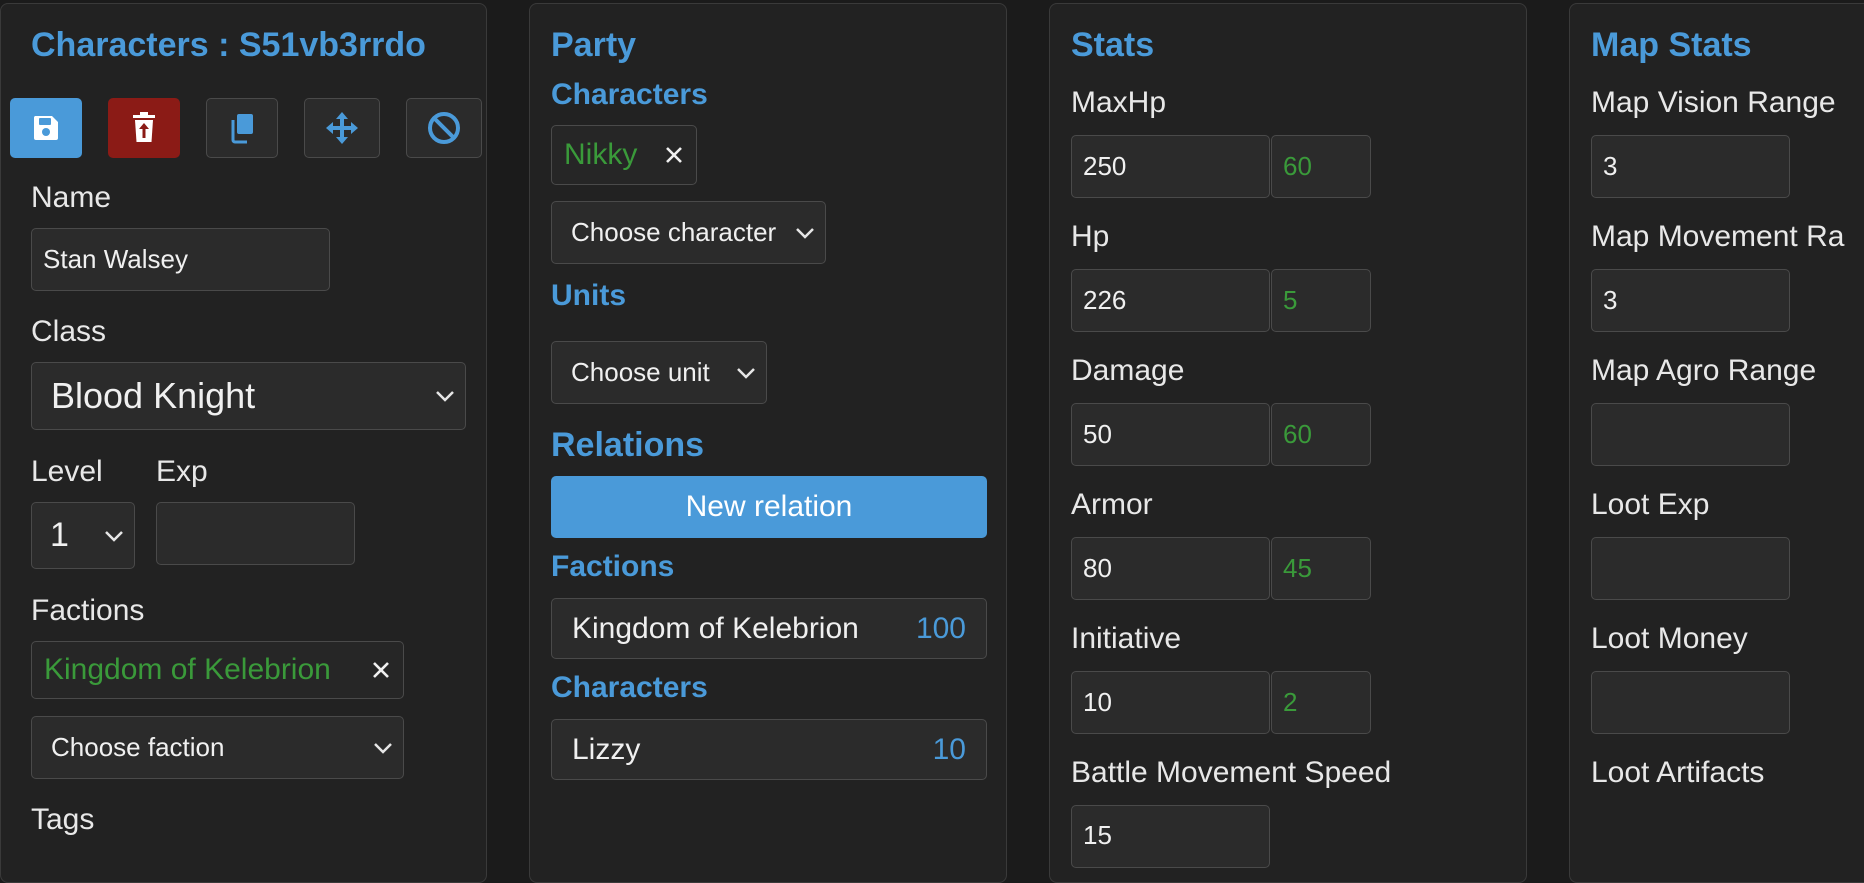 The height and width of the screenshot is (883, 1864). Describe the element at coordinates (1170, 836) in the screenshot. I see `stat-value-input: 15` at that location.